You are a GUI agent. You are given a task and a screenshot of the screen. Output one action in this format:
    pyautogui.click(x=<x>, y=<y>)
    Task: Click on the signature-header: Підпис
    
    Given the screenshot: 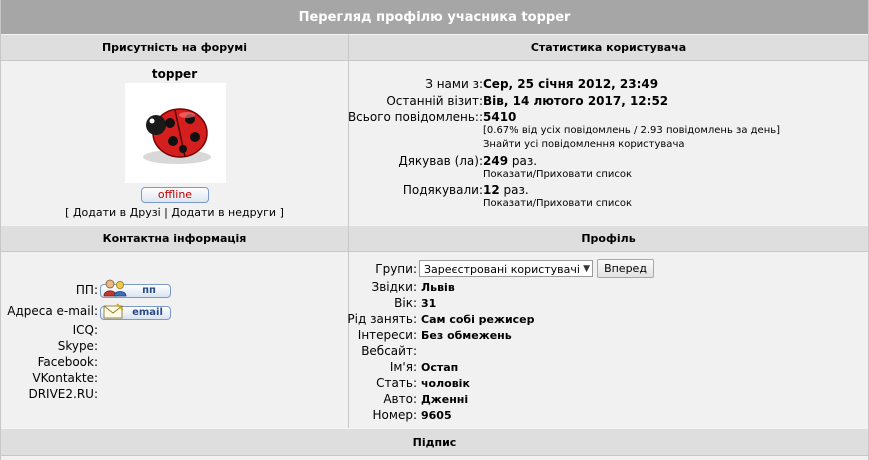 What is the action you would take?
    pyautogui.click(x=434, y=442)
    